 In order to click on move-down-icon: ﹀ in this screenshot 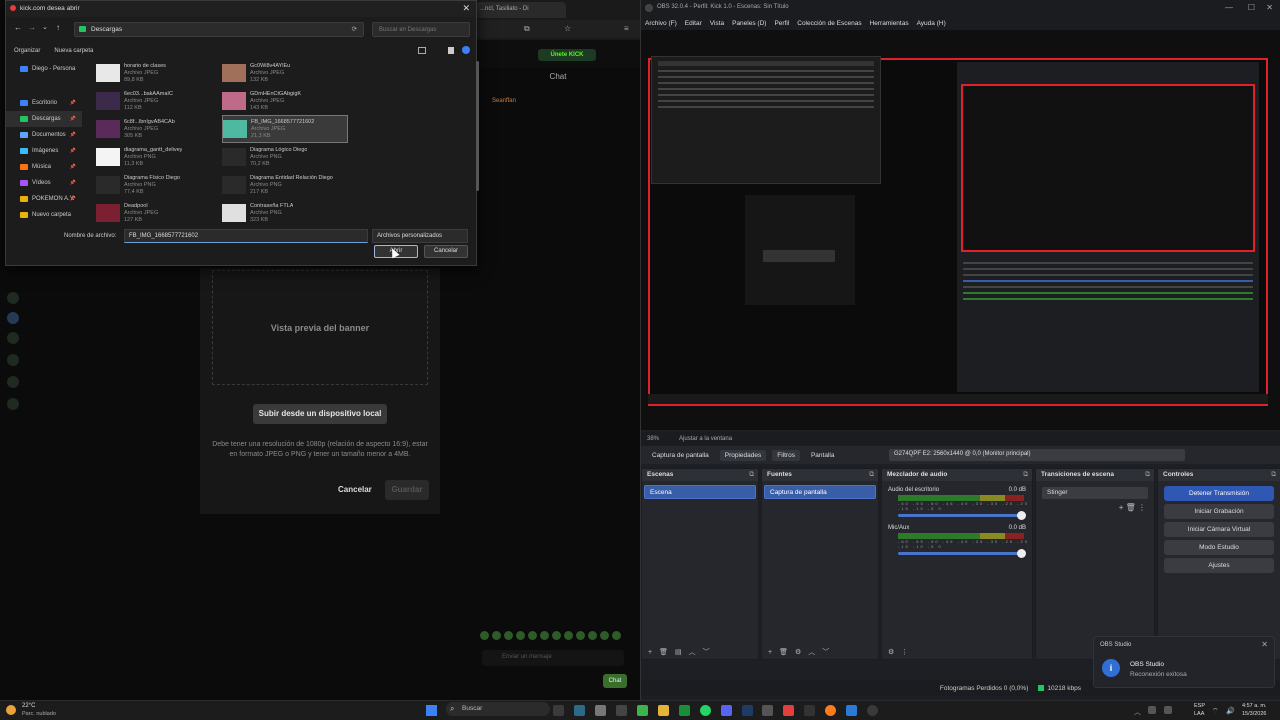, I will do `click(706, 652)`.